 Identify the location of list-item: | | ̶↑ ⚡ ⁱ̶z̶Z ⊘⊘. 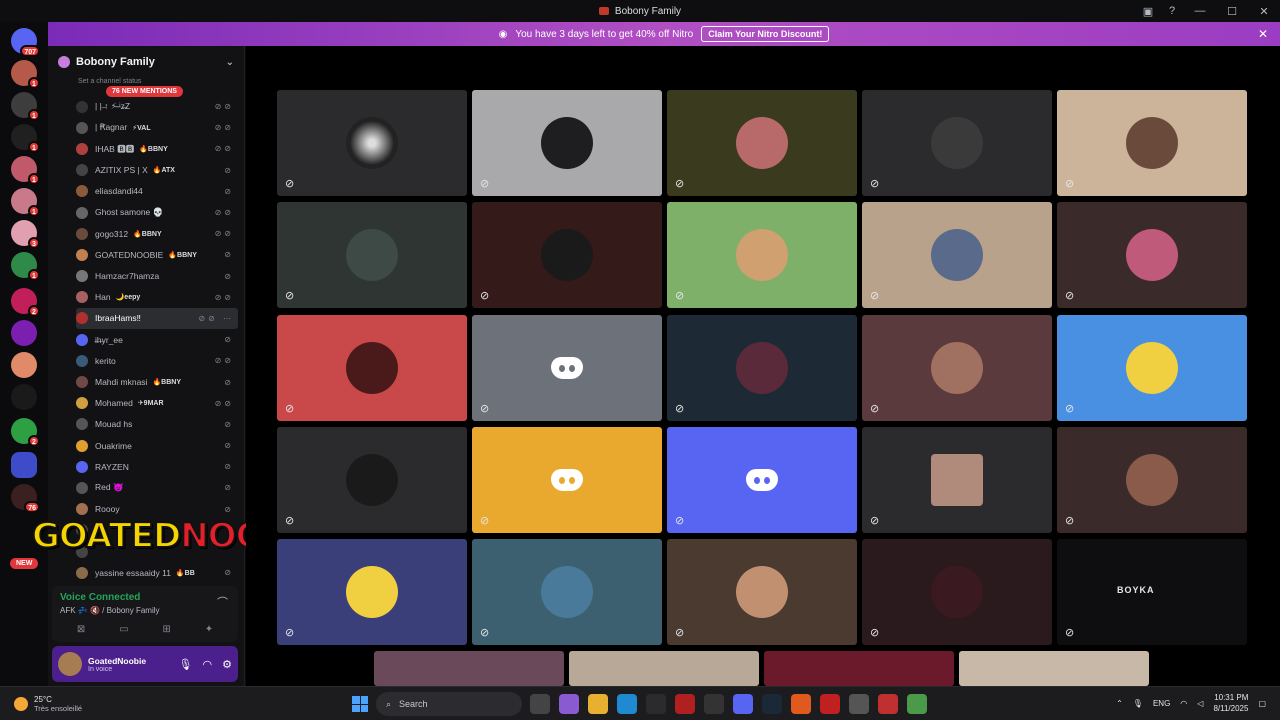
(157, 106).